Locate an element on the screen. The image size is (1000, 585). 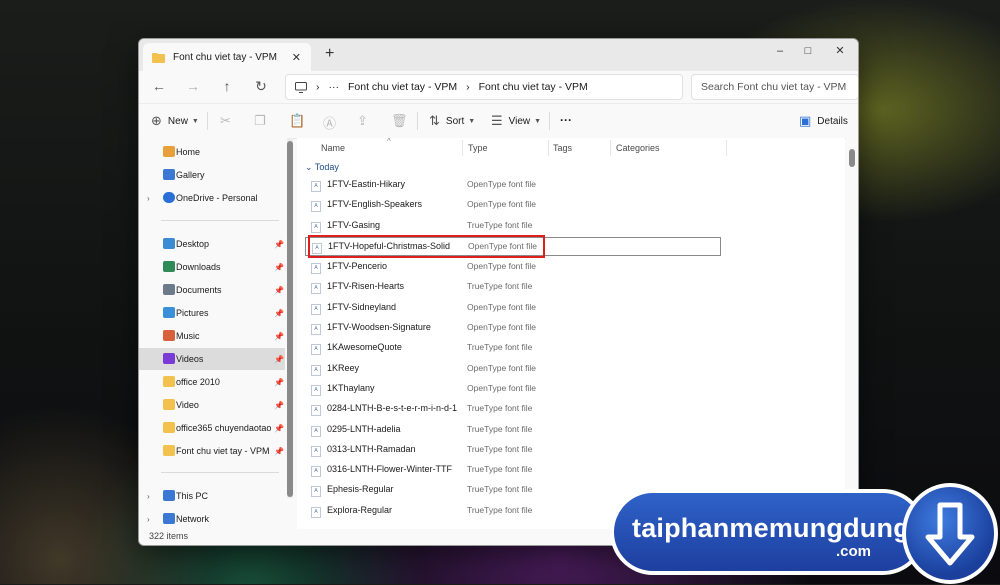
toolbar-divider is located at coordinates (417, 121).